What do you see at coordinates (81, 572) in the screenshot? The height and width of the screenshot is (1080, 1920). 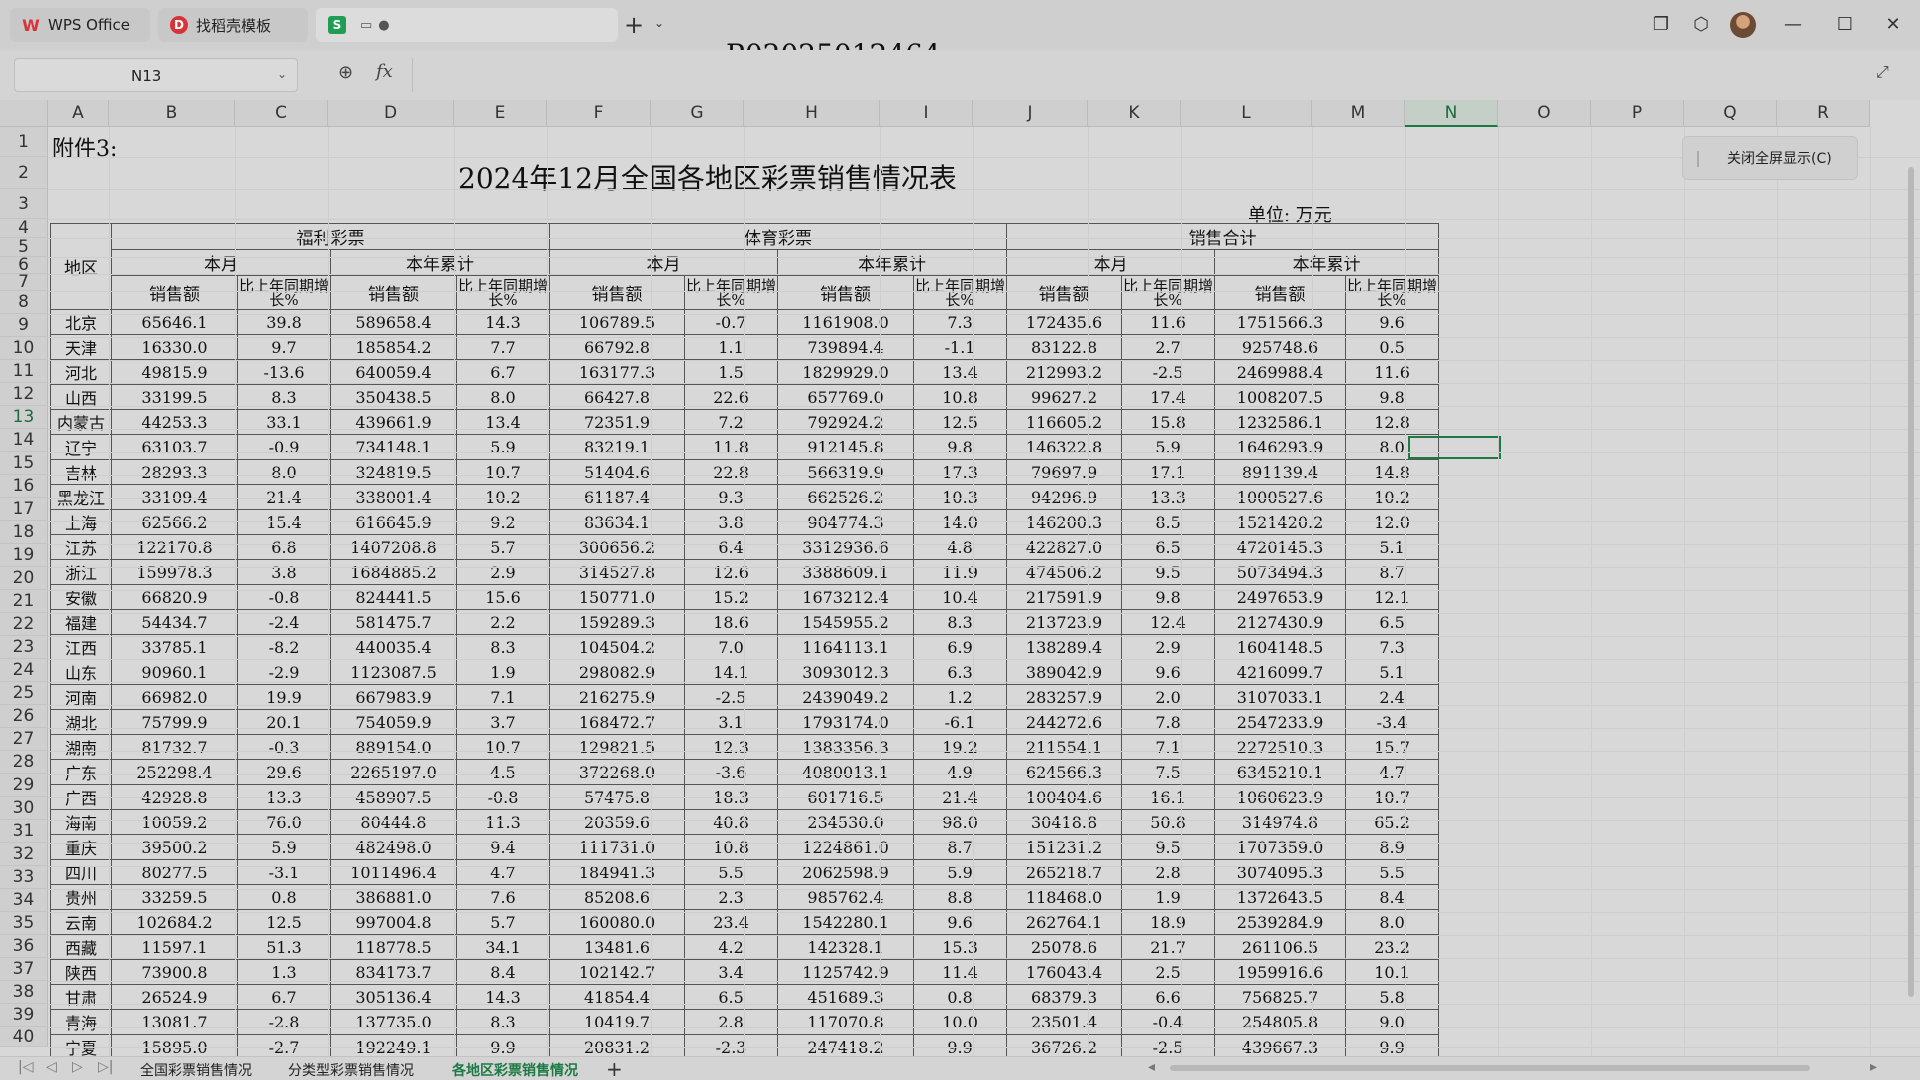 I see `region-cell: 浙江` at bounding box center [81, 572].